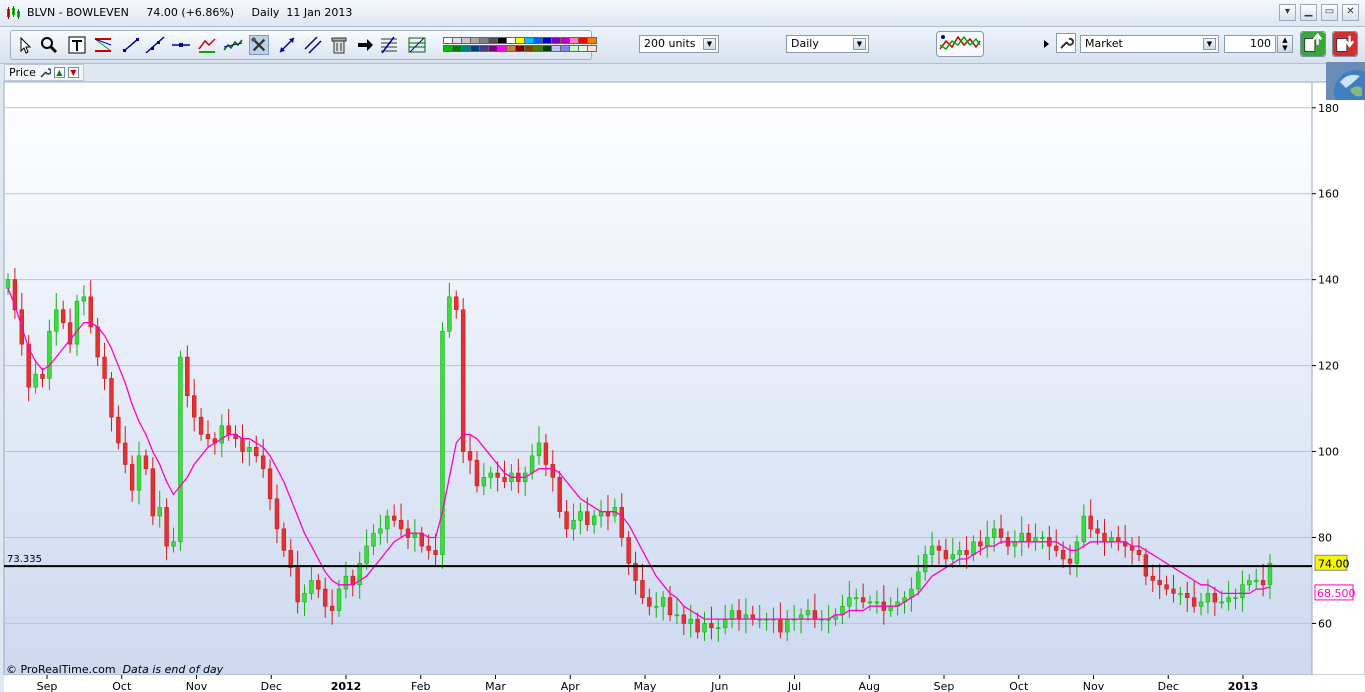 This screenshot has height=692, width=1365. What do you see at coordinates (1329, 12) in the screenshot?
I see `maximize-button: ▭` at bounding box center [1329, 12].